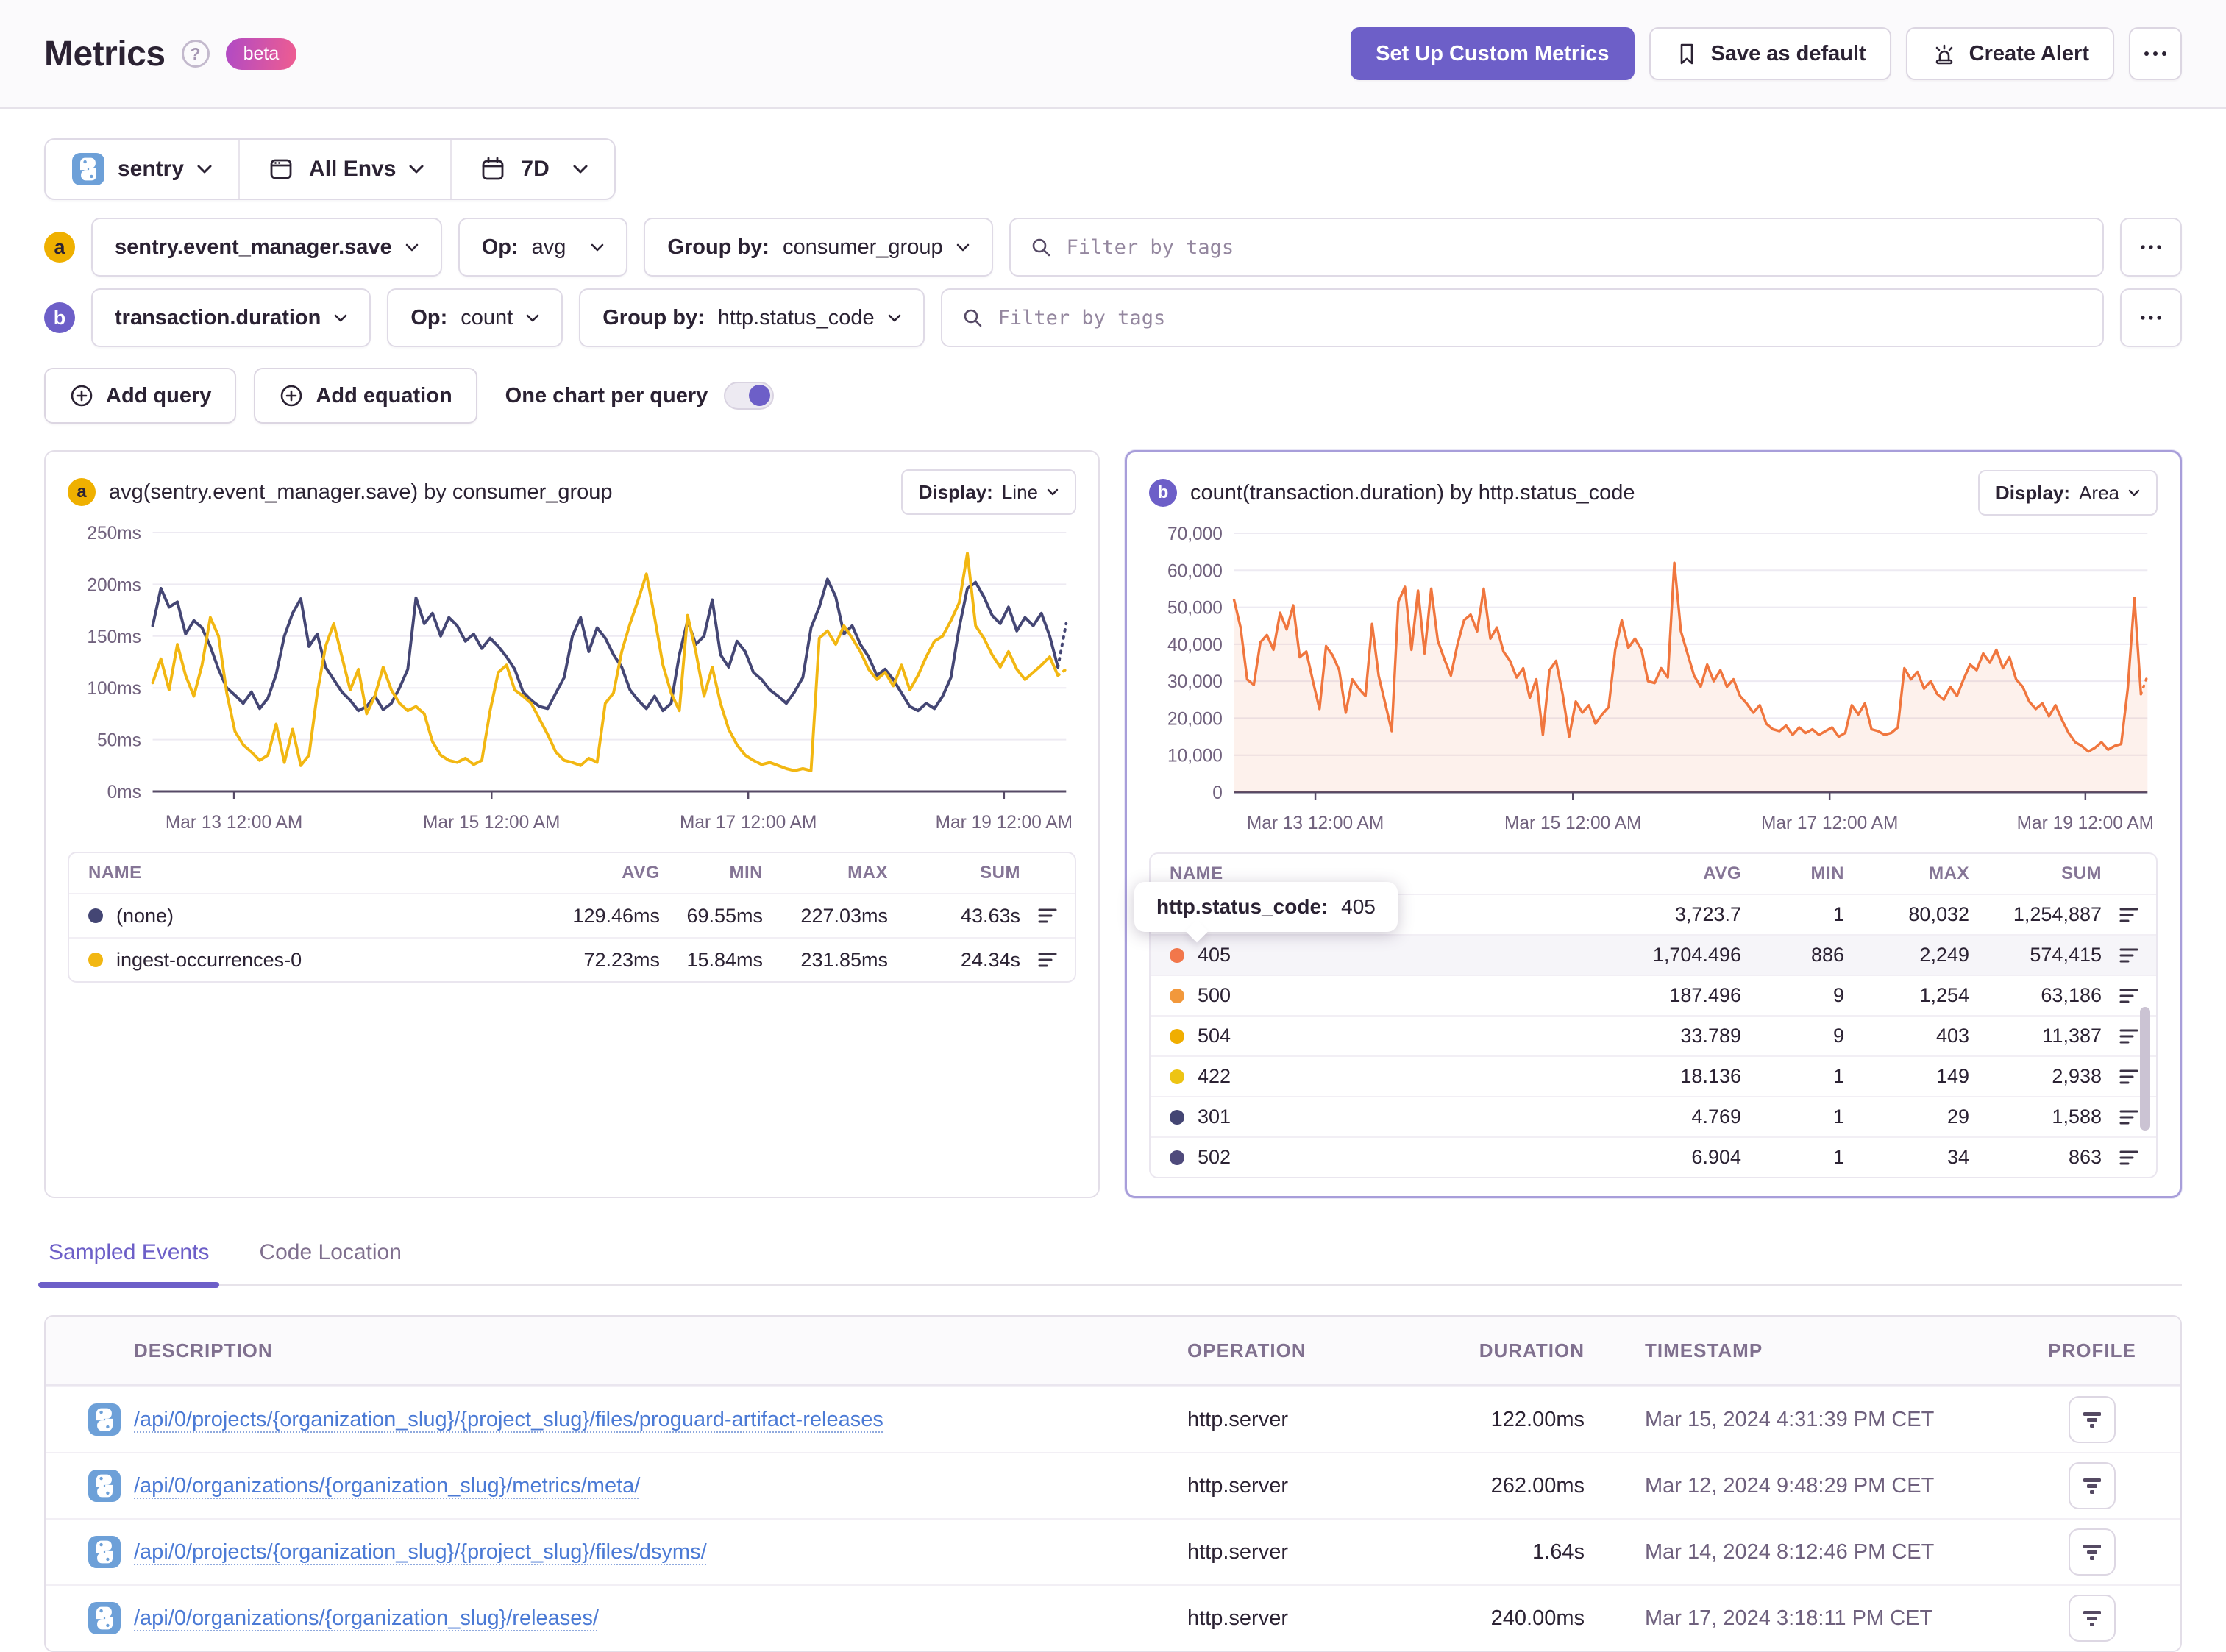 The height and width of the screenshot is (1652, 2226). Describe the element at coordinates (1654, 1075) in the screenshot. I see `series-row-422: 422 18.136 1 149 2,938` at that location.